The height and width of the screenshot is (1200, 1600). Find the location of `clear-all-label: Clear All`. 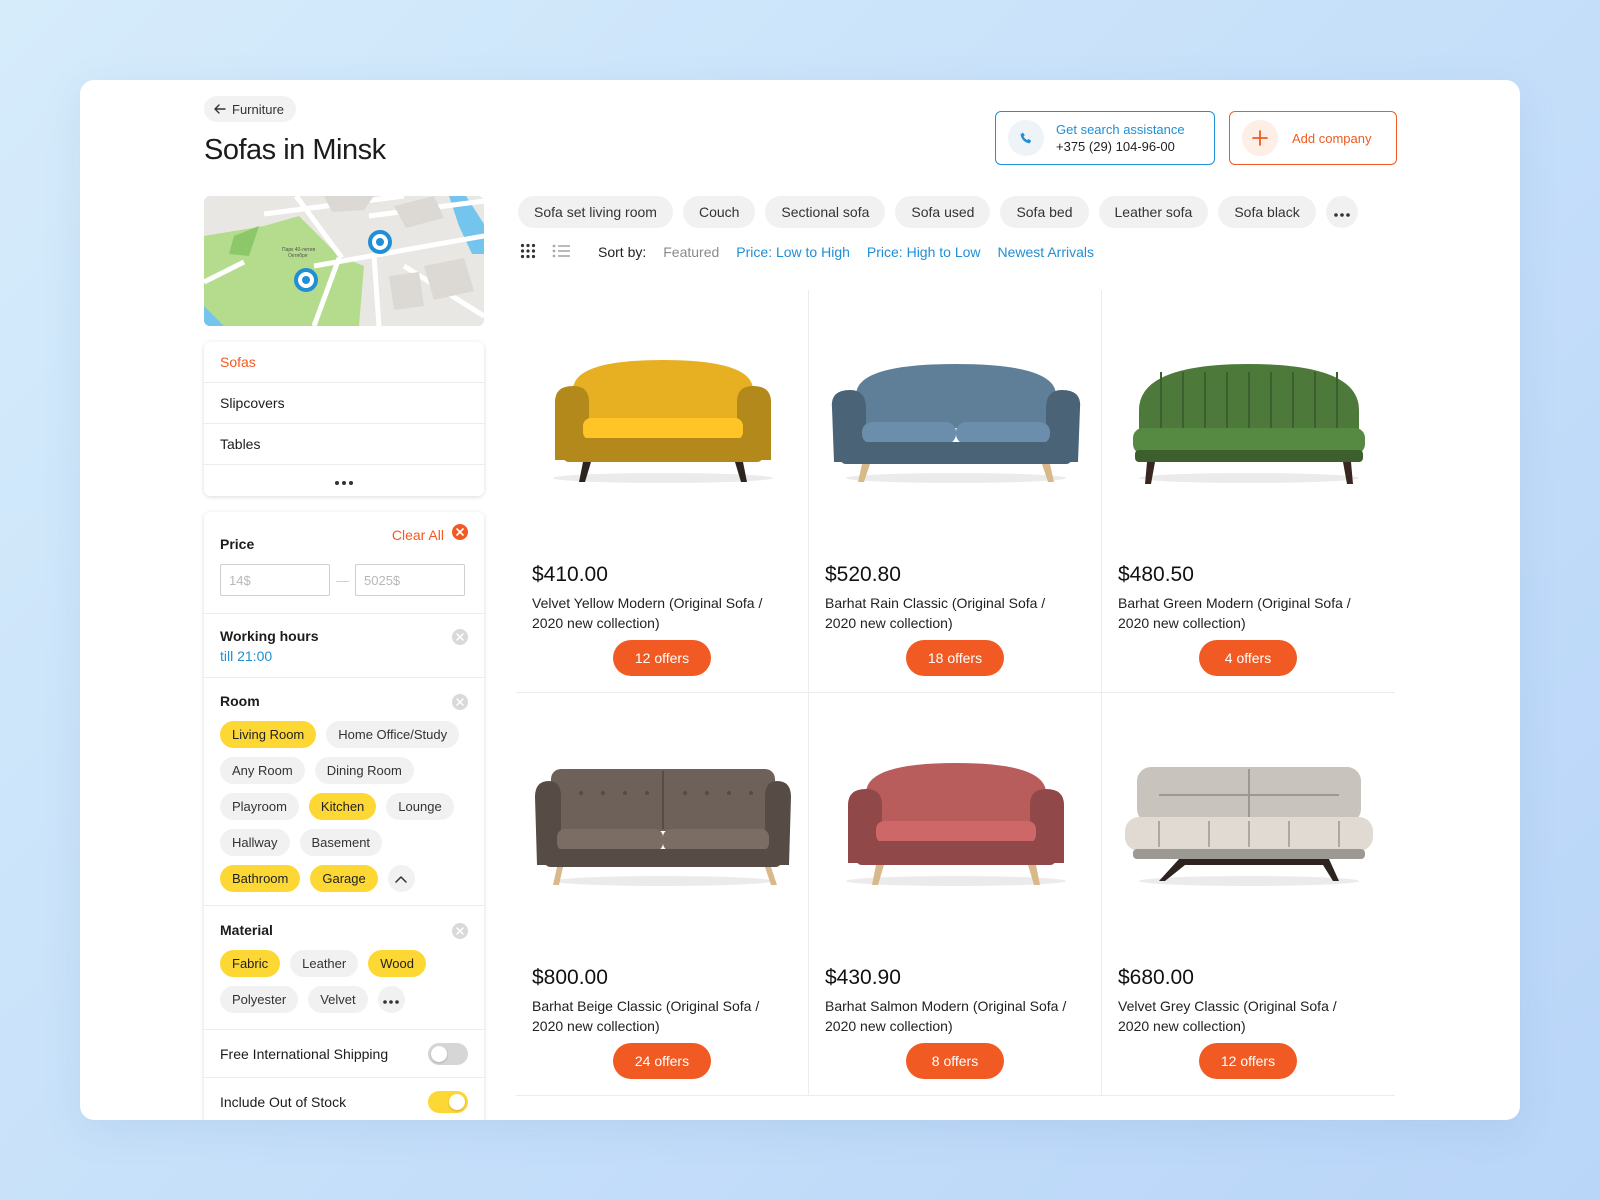

clear-all-label: Clear All is located at coordinates (417, 534).